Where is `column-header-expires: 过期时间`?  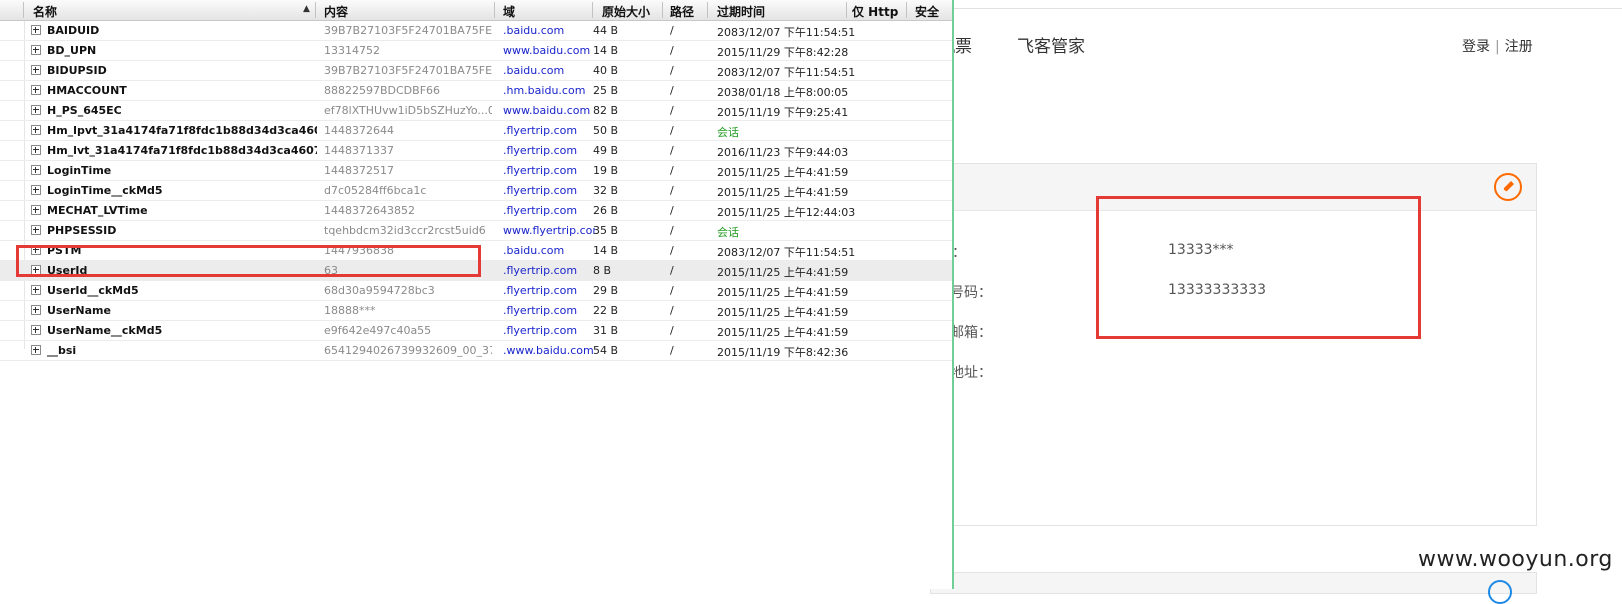 column-header-expires: 过期时间 is located at coordinates (741, 11).